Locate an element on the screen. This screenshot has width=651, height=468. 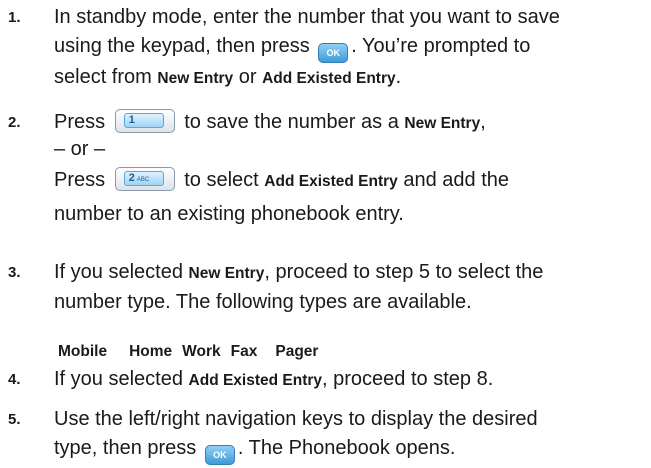
text-segment: , is located at coordinates (483, 122).